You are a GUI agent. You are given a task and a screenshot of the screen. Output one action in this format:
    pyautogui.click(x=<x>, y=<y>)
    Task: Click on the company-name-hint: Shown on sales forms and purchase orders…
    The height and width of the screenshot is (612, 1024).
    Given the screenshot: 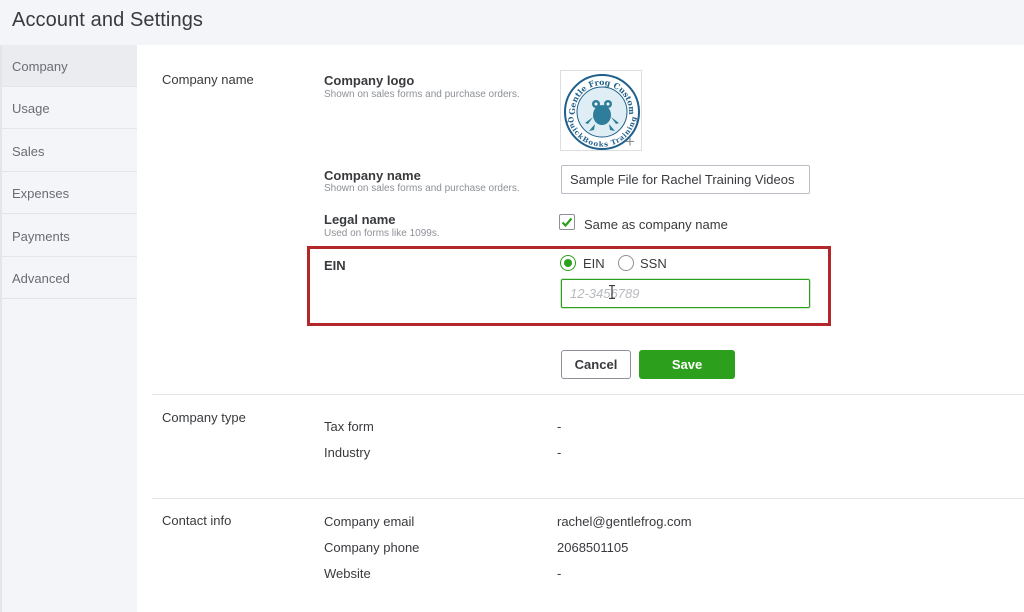 What is the action you would take?
    pyautogui.click(x=422, y=188)
    